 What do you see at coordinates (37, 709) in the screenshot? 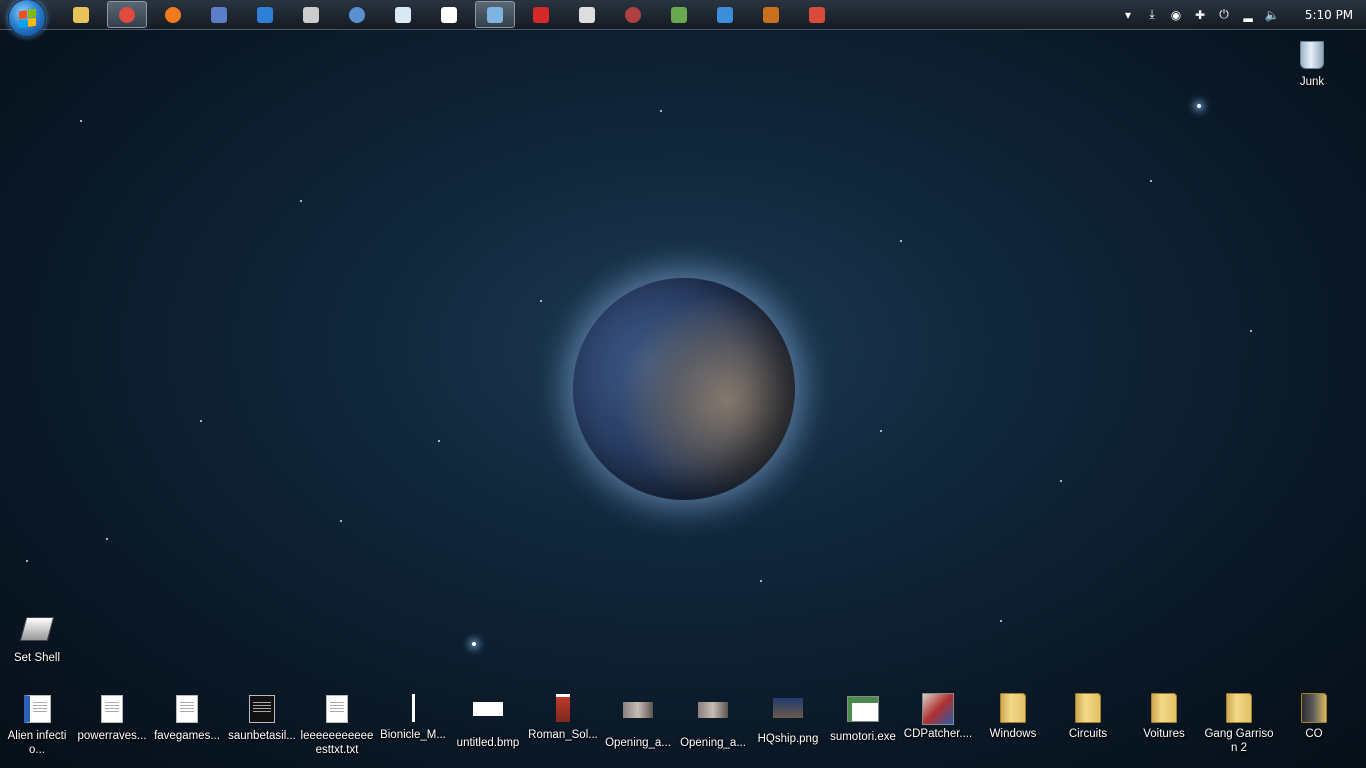
I see `word-doc-icon` at bounding box center [37, 709].